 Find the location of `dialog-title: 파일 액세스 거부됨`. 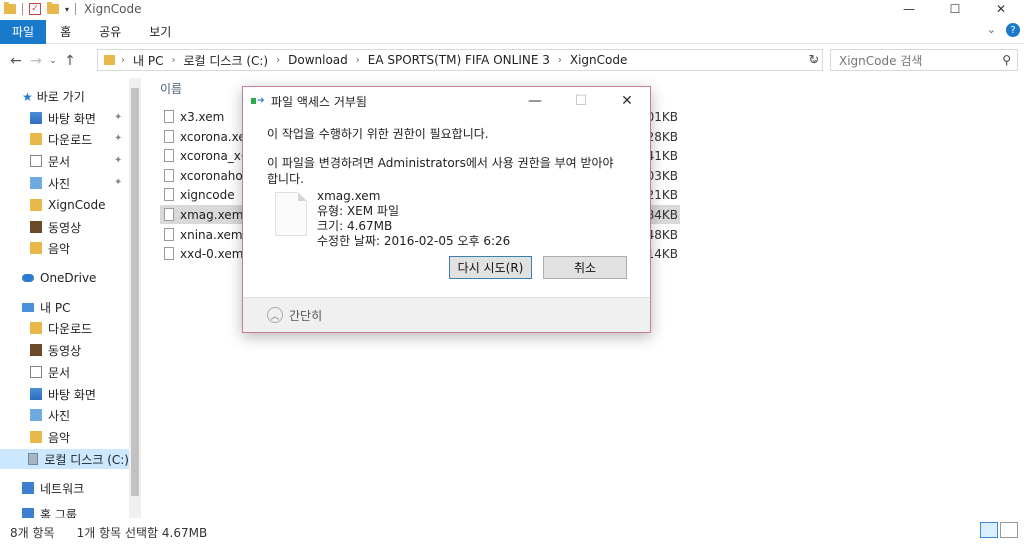

dialog-title: 파일 액세스 거부됨 is located at coordinates (319, 101).